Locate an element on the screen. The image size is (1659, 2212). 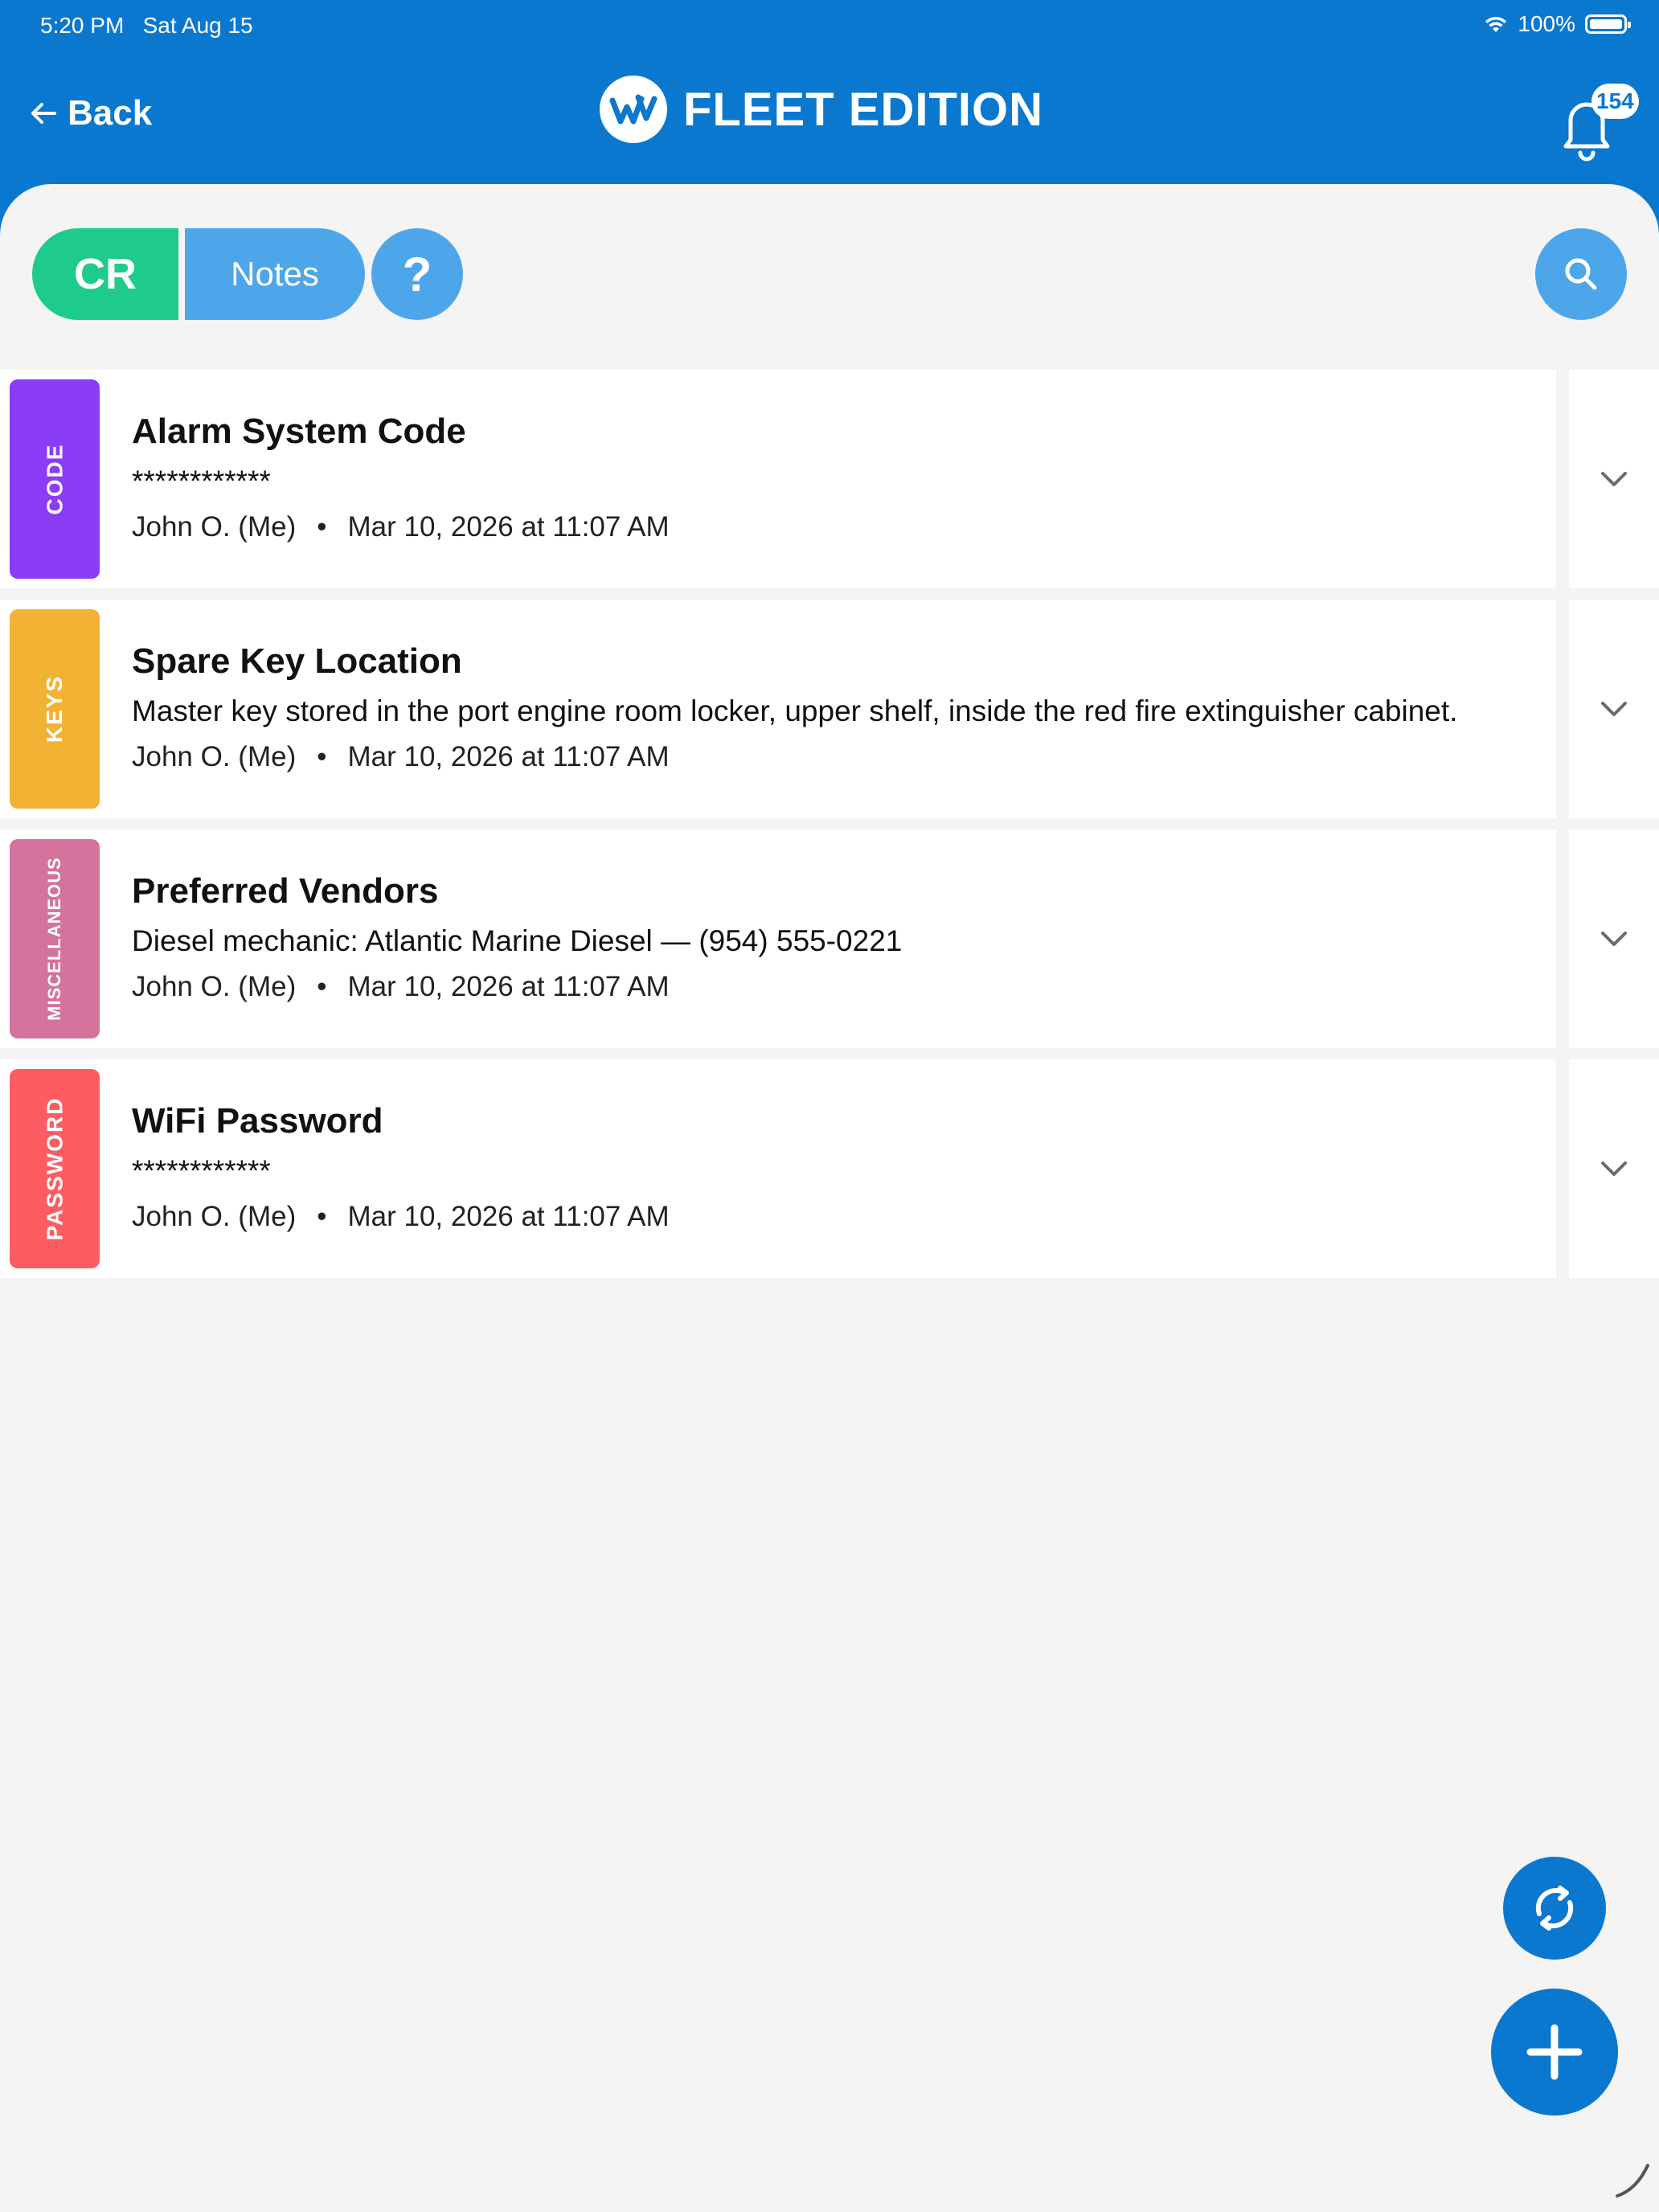
back-button: Back is located at coordinates (89, 113).